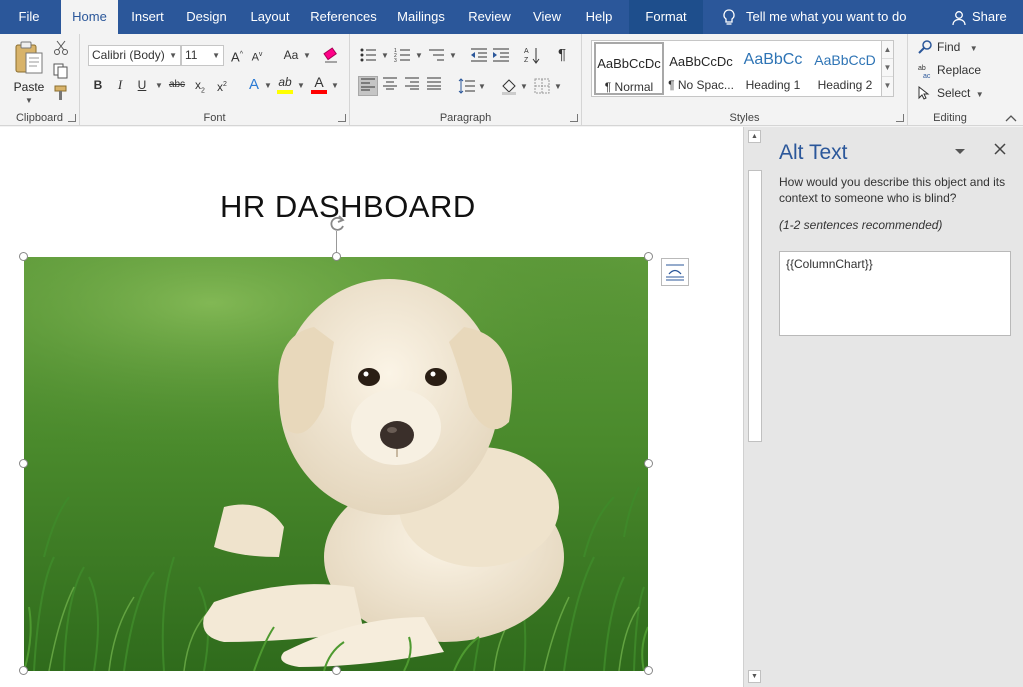  What do you see at coordinates (773, 85) in the screenshot?
I see `style-name: Heading 1` at bounding box center [773, 85].